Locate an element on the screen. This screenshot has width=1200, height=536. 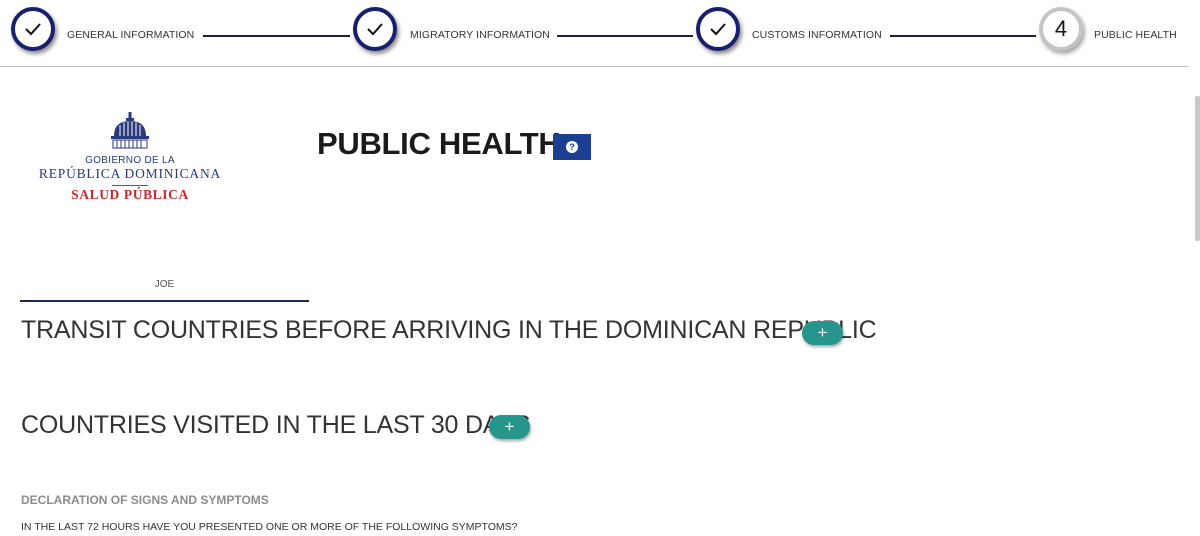
step-3-completed-indicator is located at coordinates (718, 29).